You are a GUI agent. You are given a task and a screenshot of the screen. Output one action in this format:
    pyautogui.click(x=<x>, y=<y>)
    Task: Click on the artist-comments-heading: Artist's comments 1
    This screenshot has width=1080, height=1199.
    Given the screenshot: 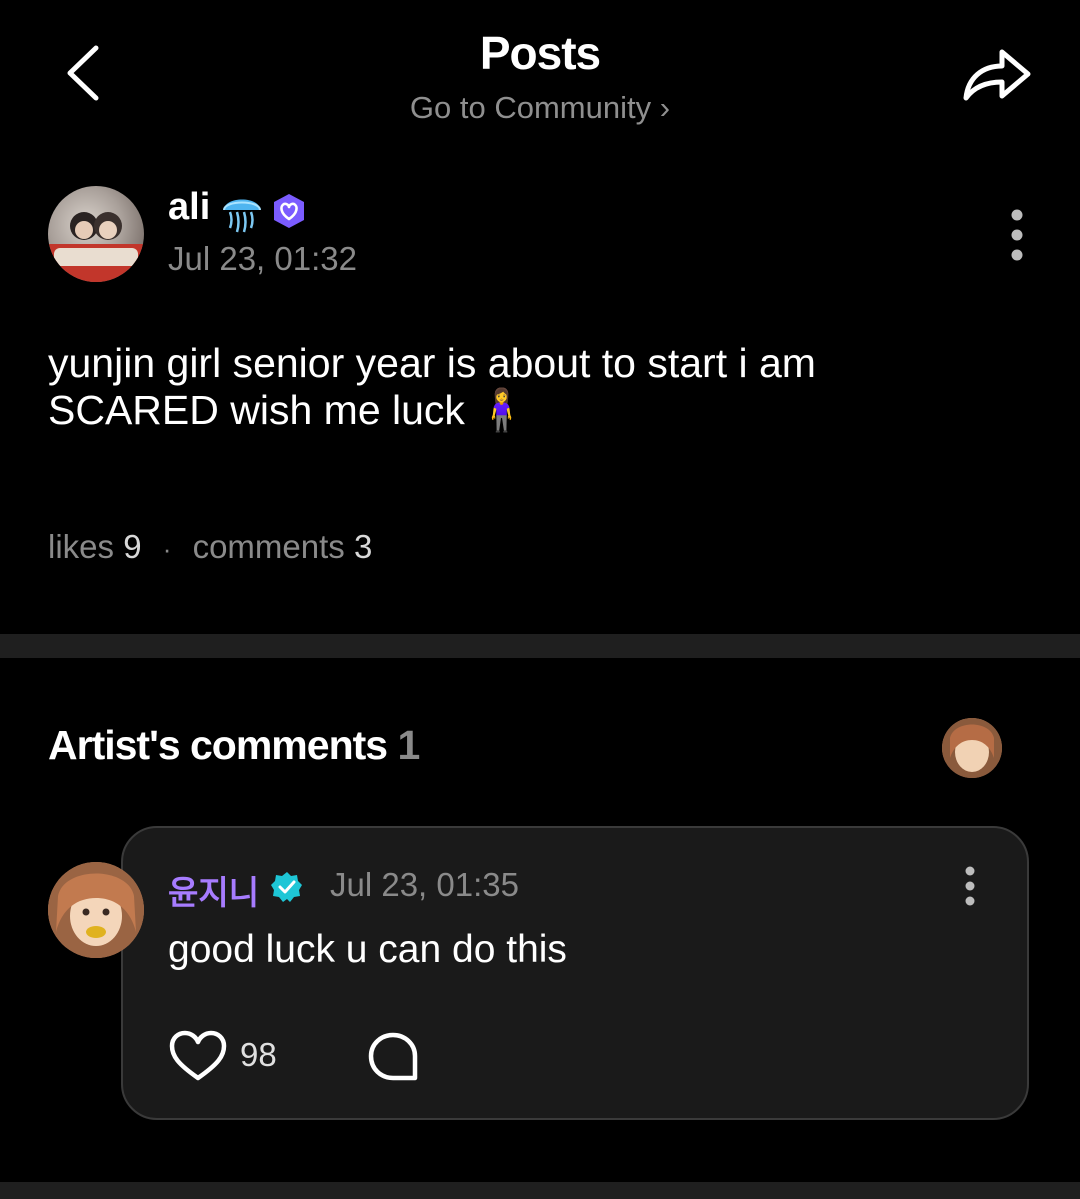 What is the action you would take?
    pyautogui.click(x=234, y=745)
    